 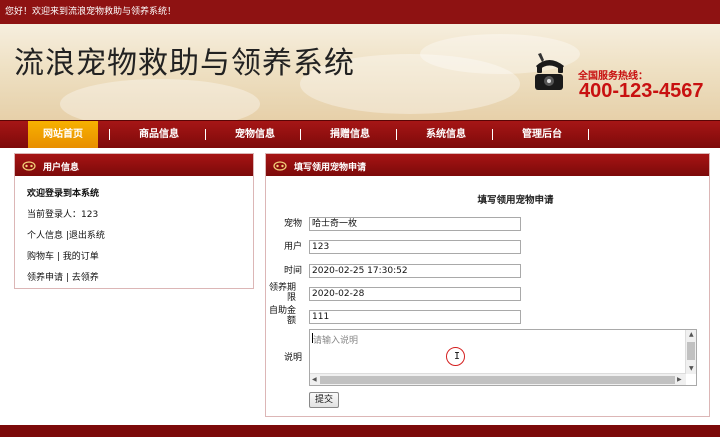 I want to click on user-panel-title: 用户信息, so click(x=61, y=168).